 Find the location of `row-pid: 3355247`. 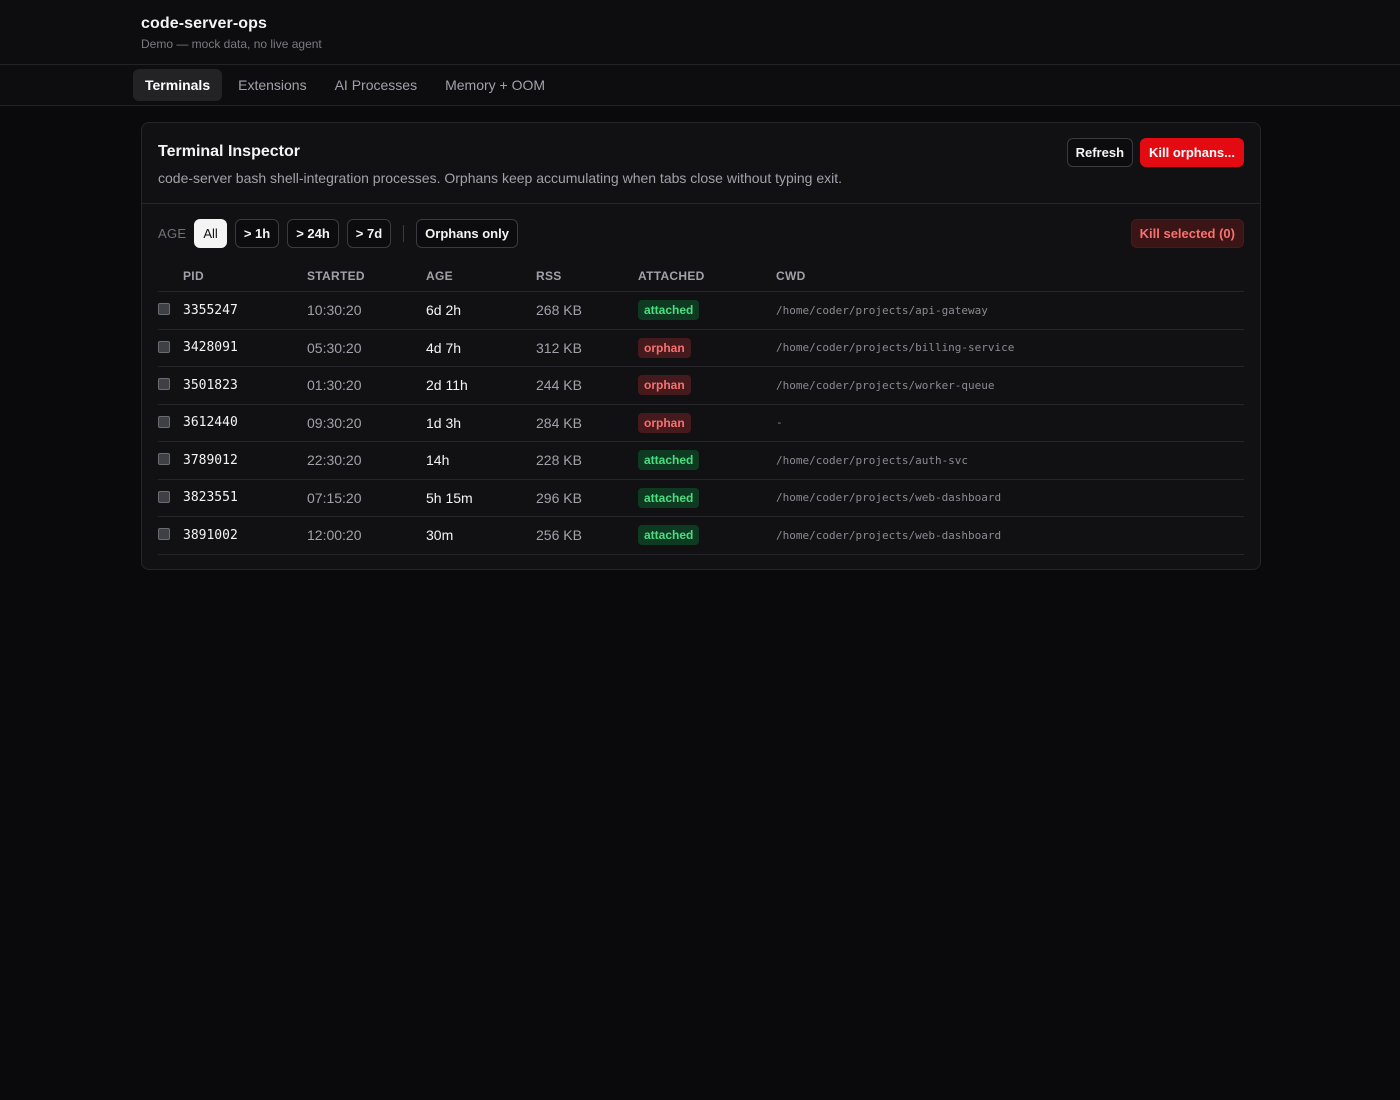

row-pid: 3355247 is located at coordinates (210, 310).